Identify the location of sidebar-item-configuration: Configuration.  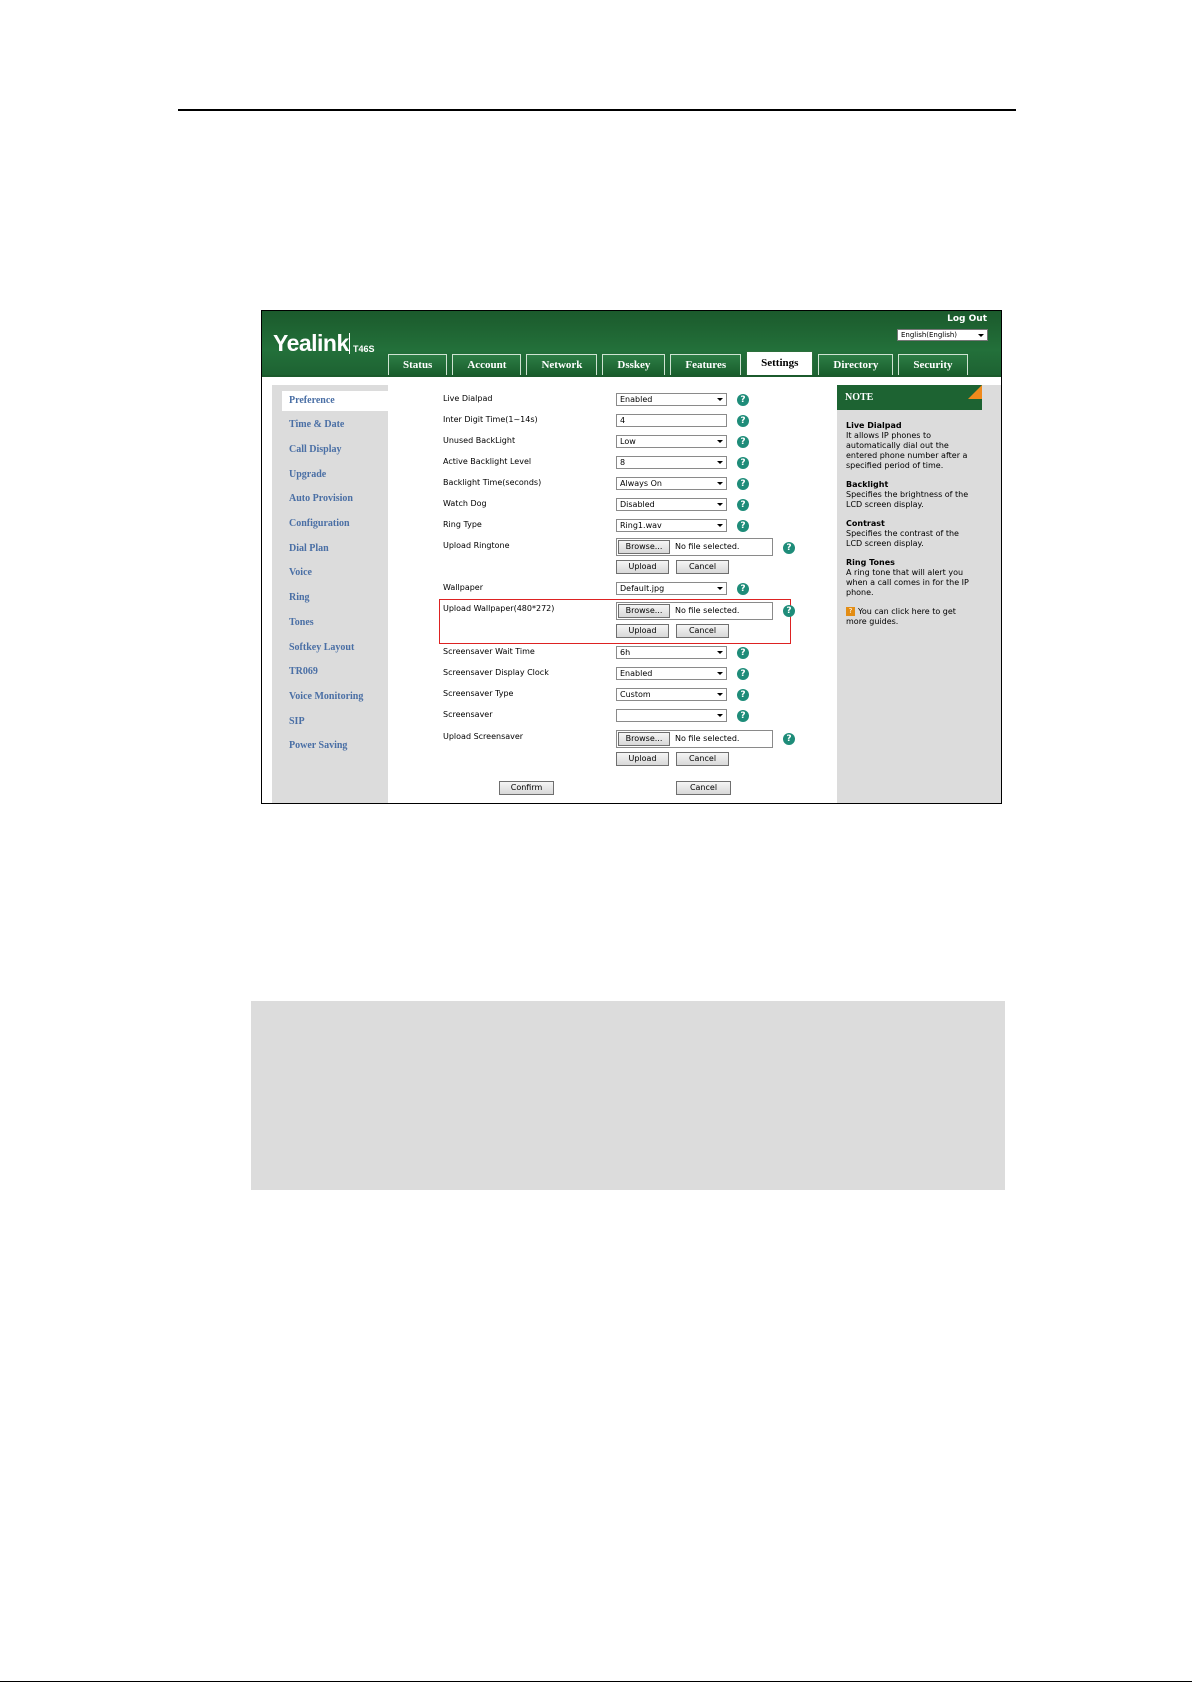
(330, 524).